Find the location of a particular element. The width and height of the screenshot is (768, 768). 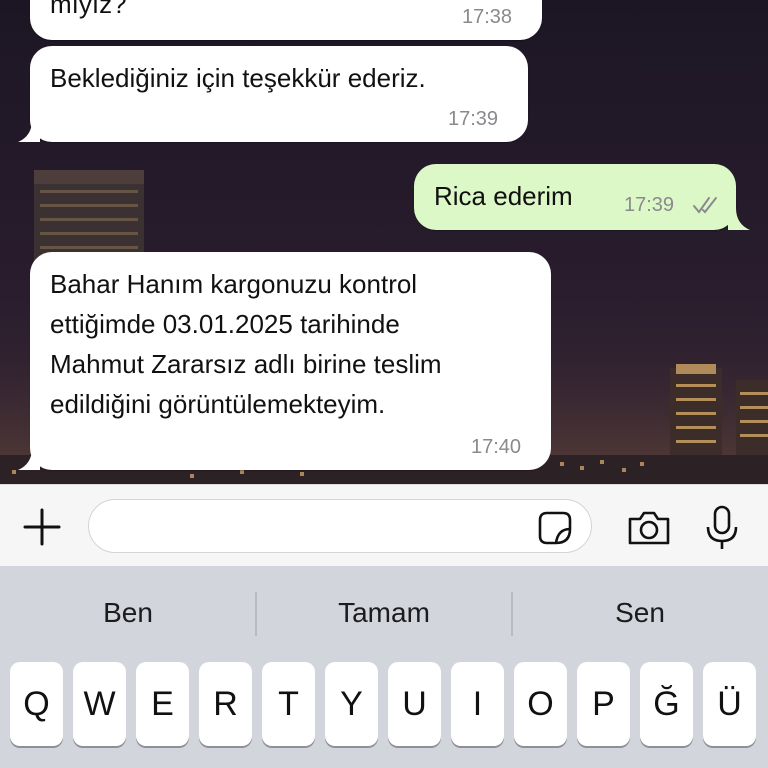

key-r: R is located at coordinates (225, 704).